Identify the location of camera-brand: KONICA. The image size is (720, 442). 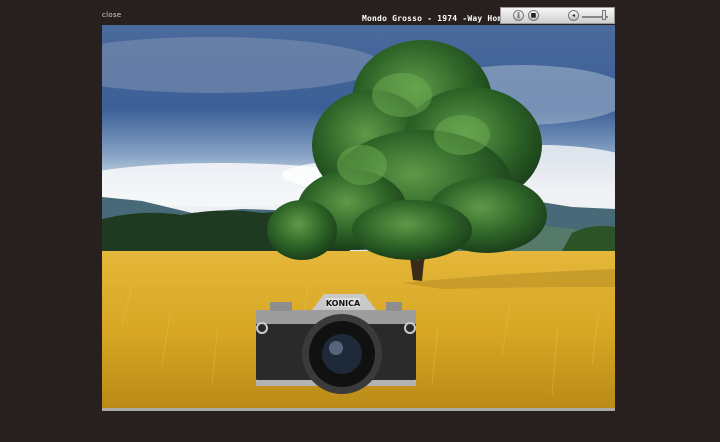
(343, 303).